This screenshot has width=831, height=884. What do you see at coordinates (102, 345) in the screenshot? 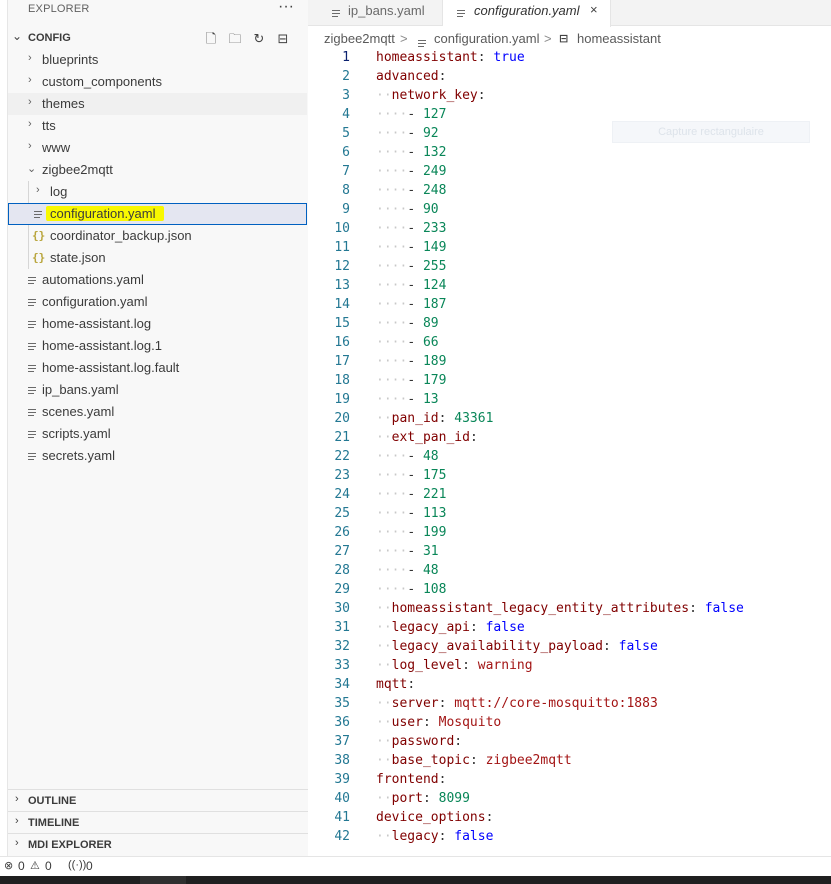
I see `tree-item-label: home-assistant.log.1` at bounding box center [102, 345].